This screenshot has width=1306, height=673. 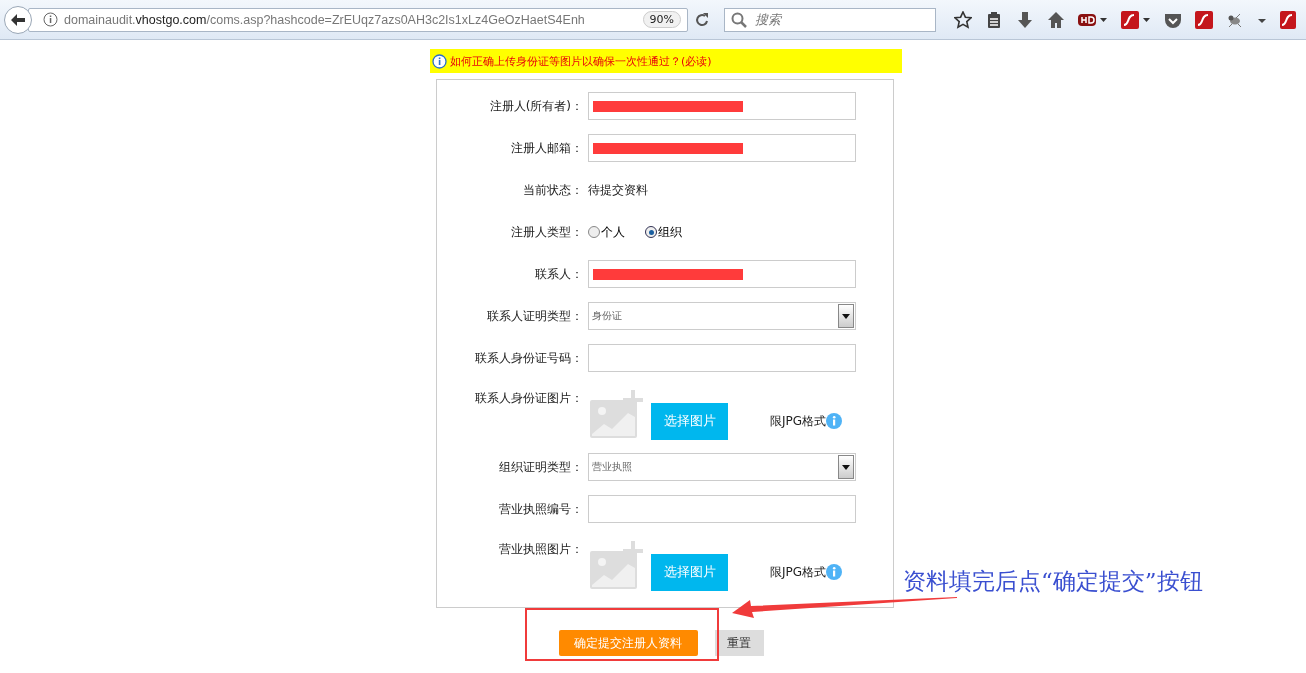 What do you see at coordinates (722, 316) in the screenshot?
I see `select-dropdown: 身份证` at bounding box center [722, 316].